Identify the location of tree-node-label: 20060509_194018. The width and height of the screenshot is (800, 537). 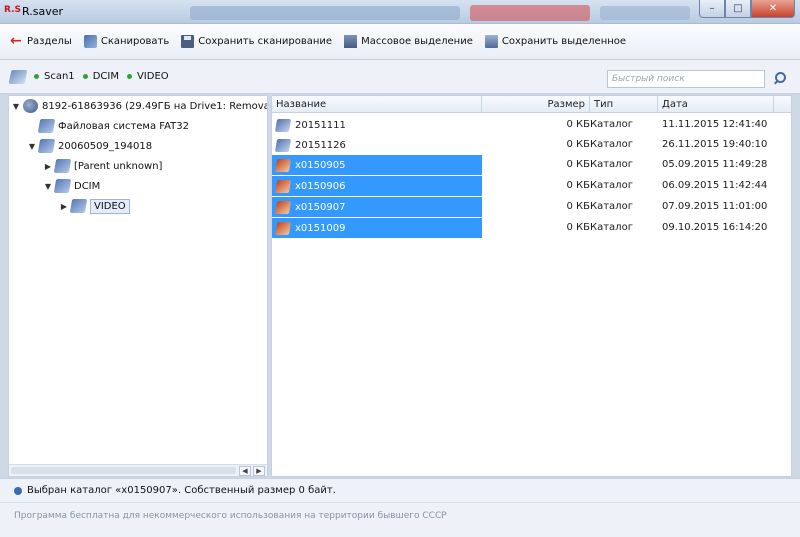
(105, 146).